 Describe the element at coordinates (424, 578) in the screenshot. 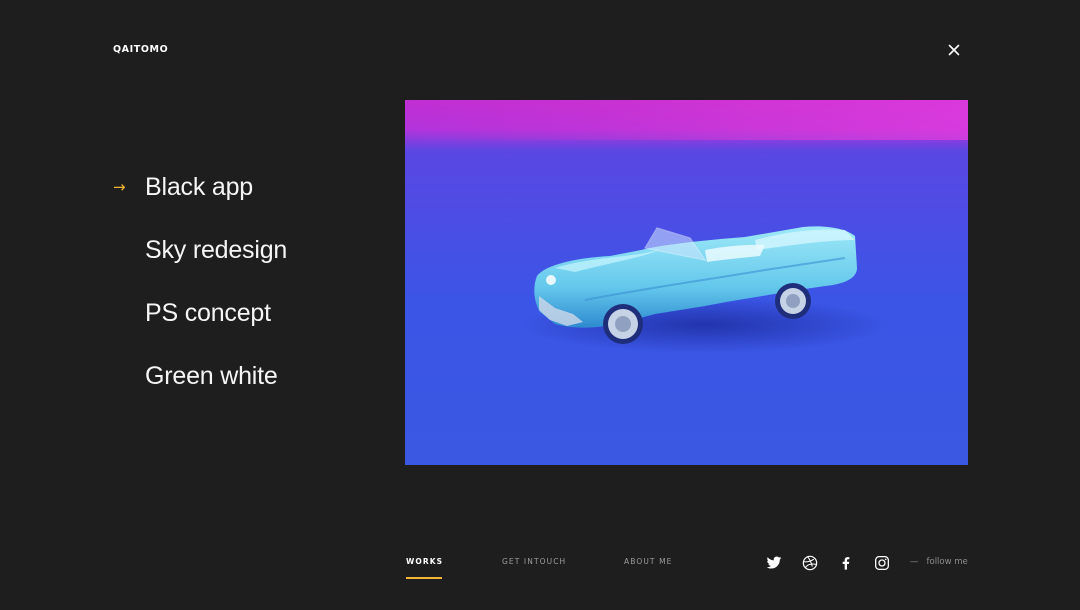

I see `active-underline` at that location.